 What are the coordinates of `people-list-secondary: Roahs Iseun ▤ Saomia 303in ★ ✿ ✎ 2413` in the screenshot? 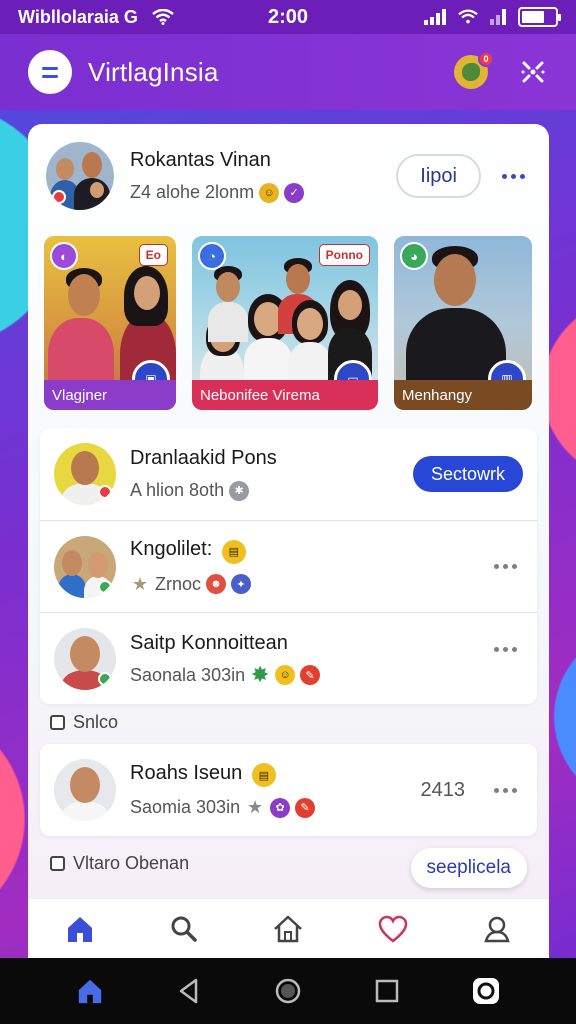 It's located at (288, 790).